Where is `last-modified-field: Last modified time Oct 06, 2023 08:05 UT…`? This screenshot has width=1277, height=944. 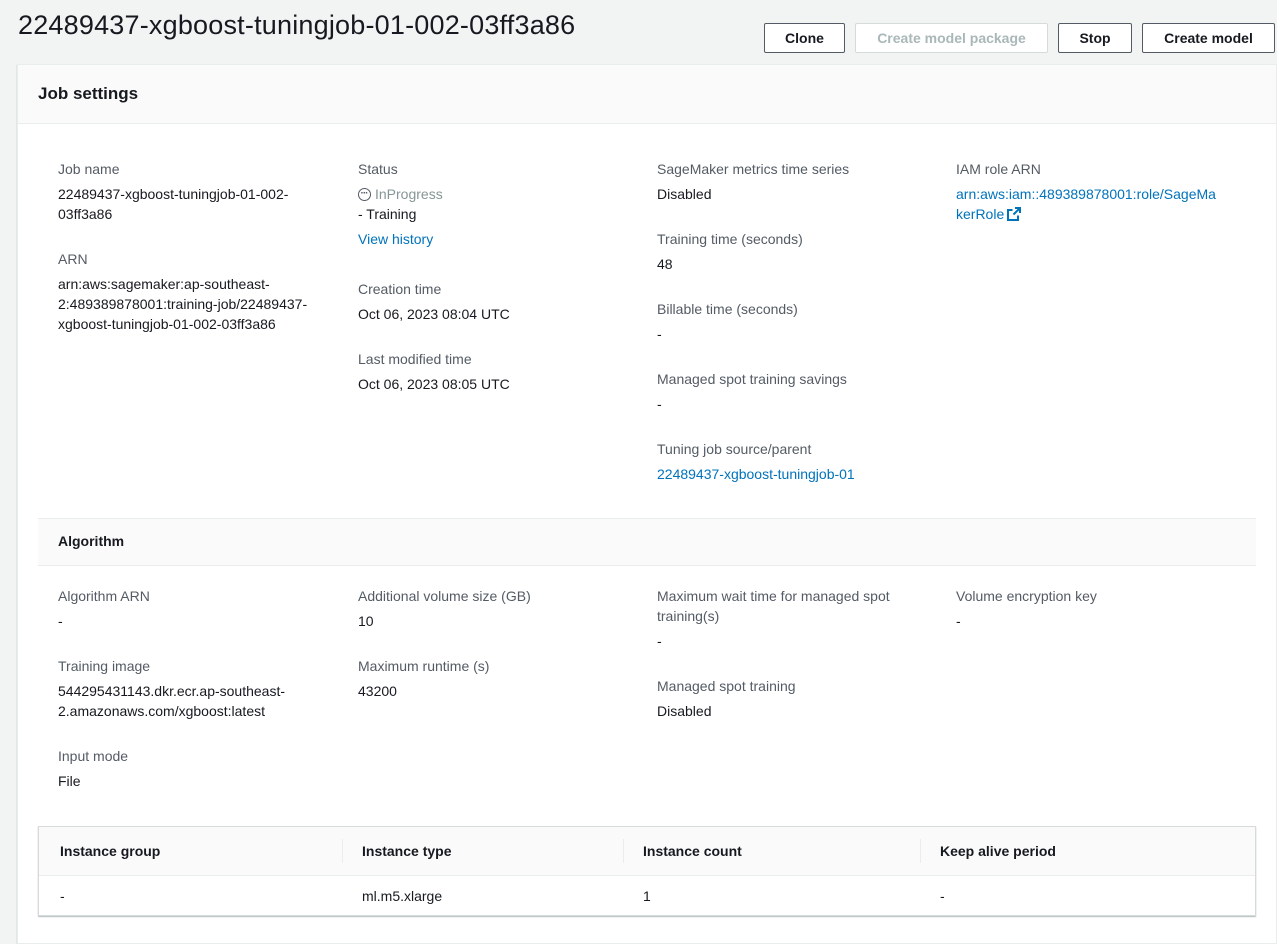 last-modified-field: Last modified time Oct 06, 2023 08:05 UT… is located at coordinates (434, 371).